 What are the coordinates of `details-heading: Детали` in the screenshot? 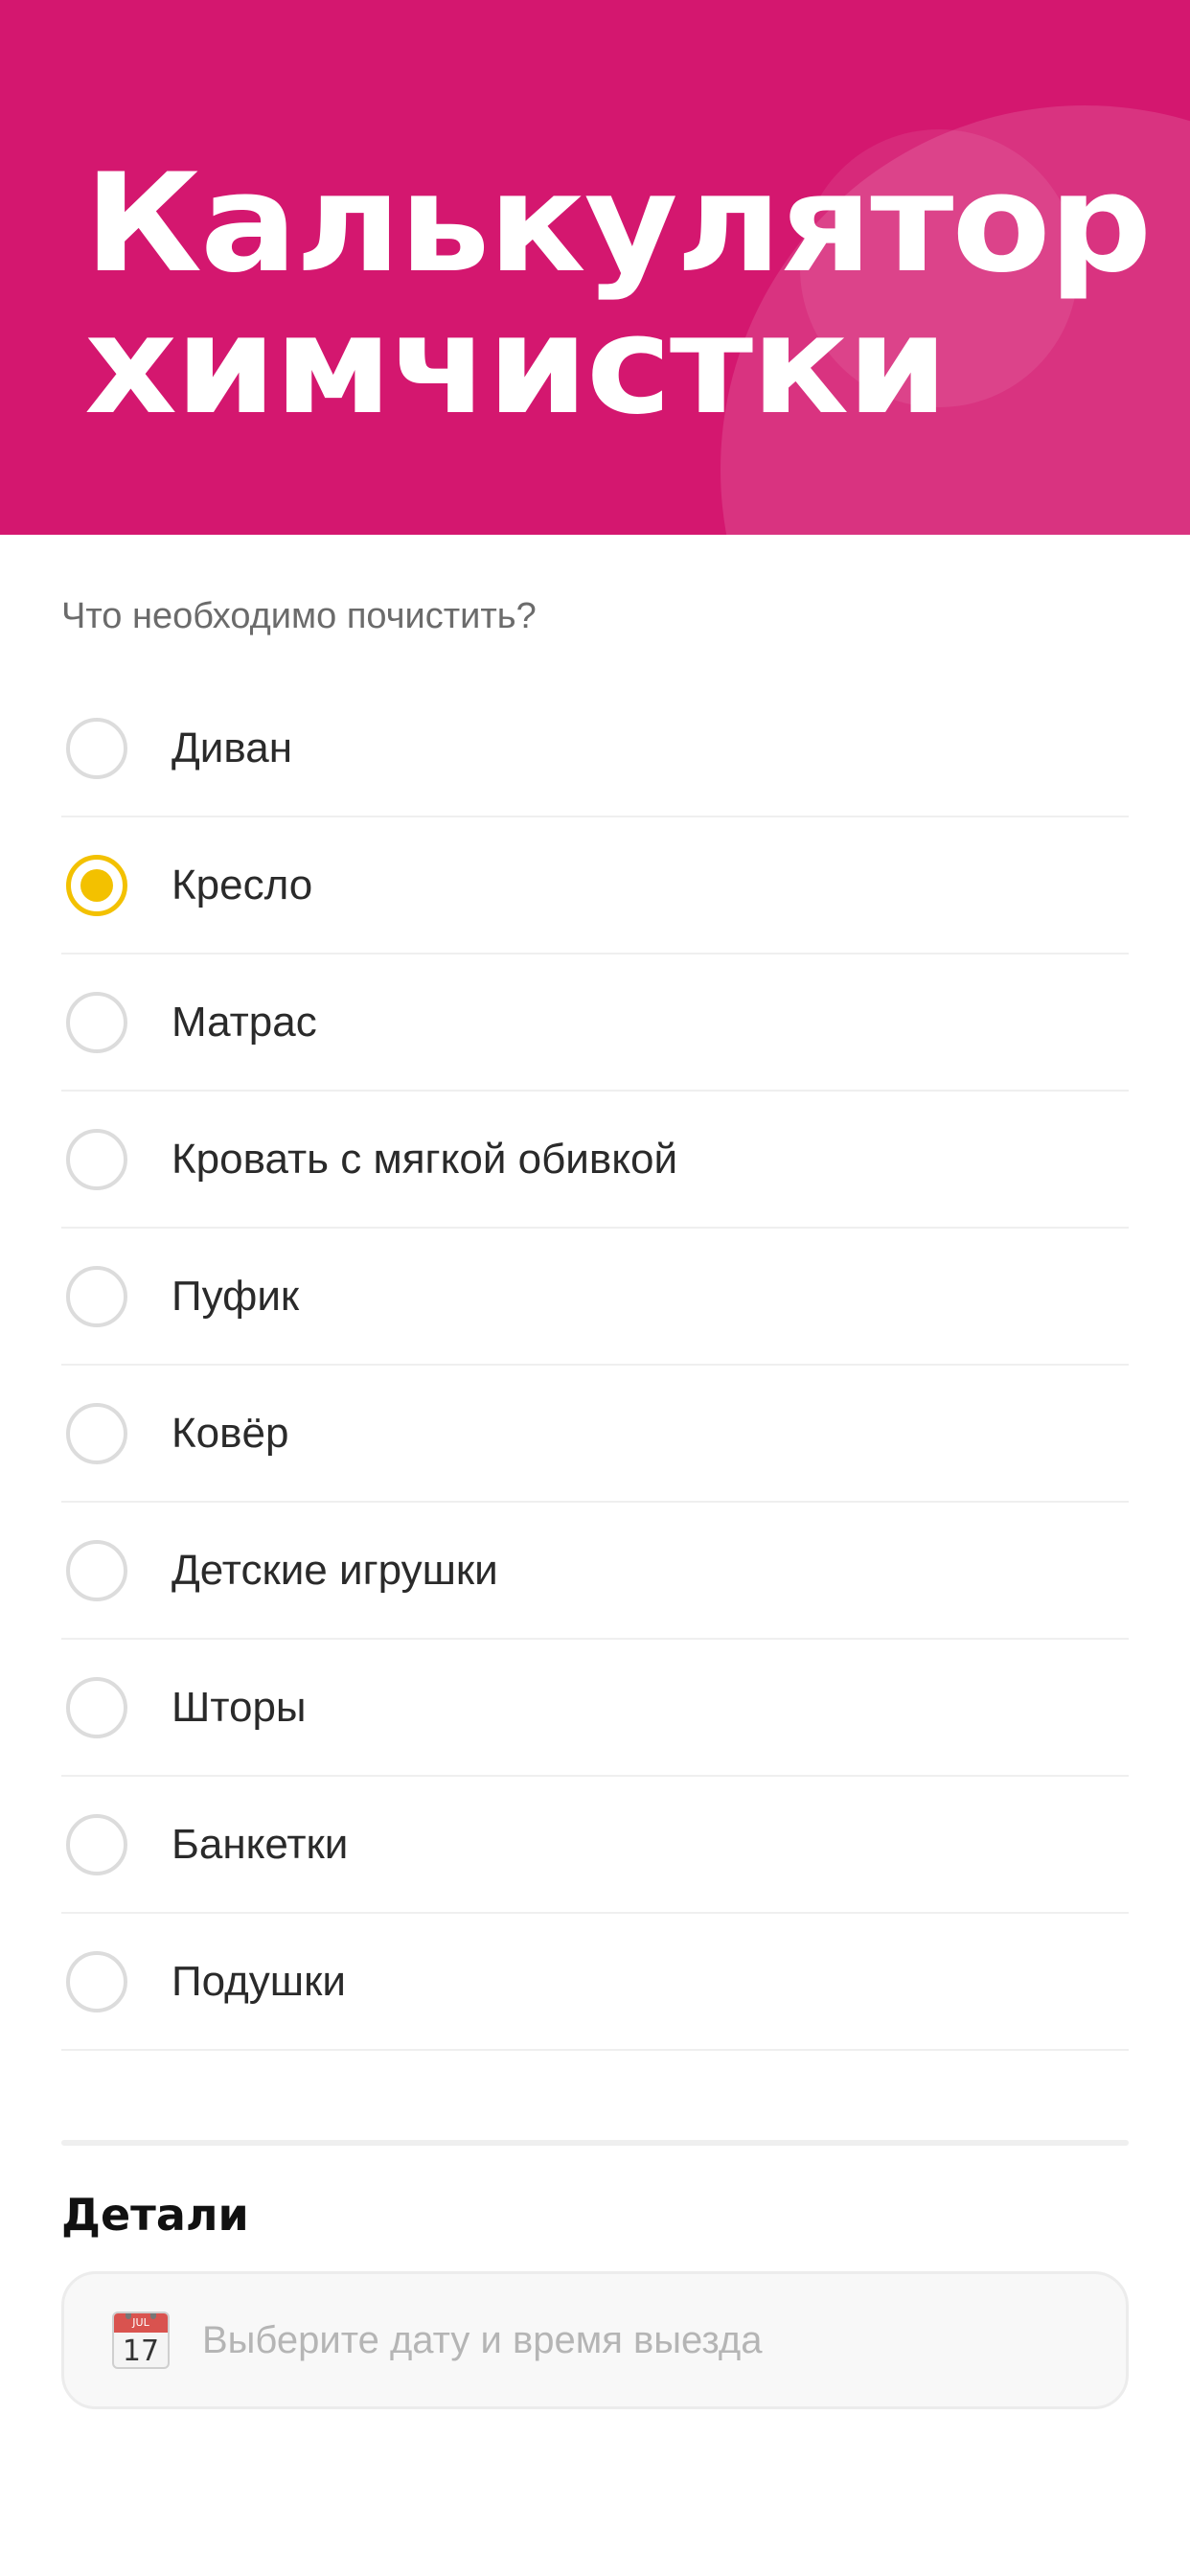 It's located at (155, 2215).